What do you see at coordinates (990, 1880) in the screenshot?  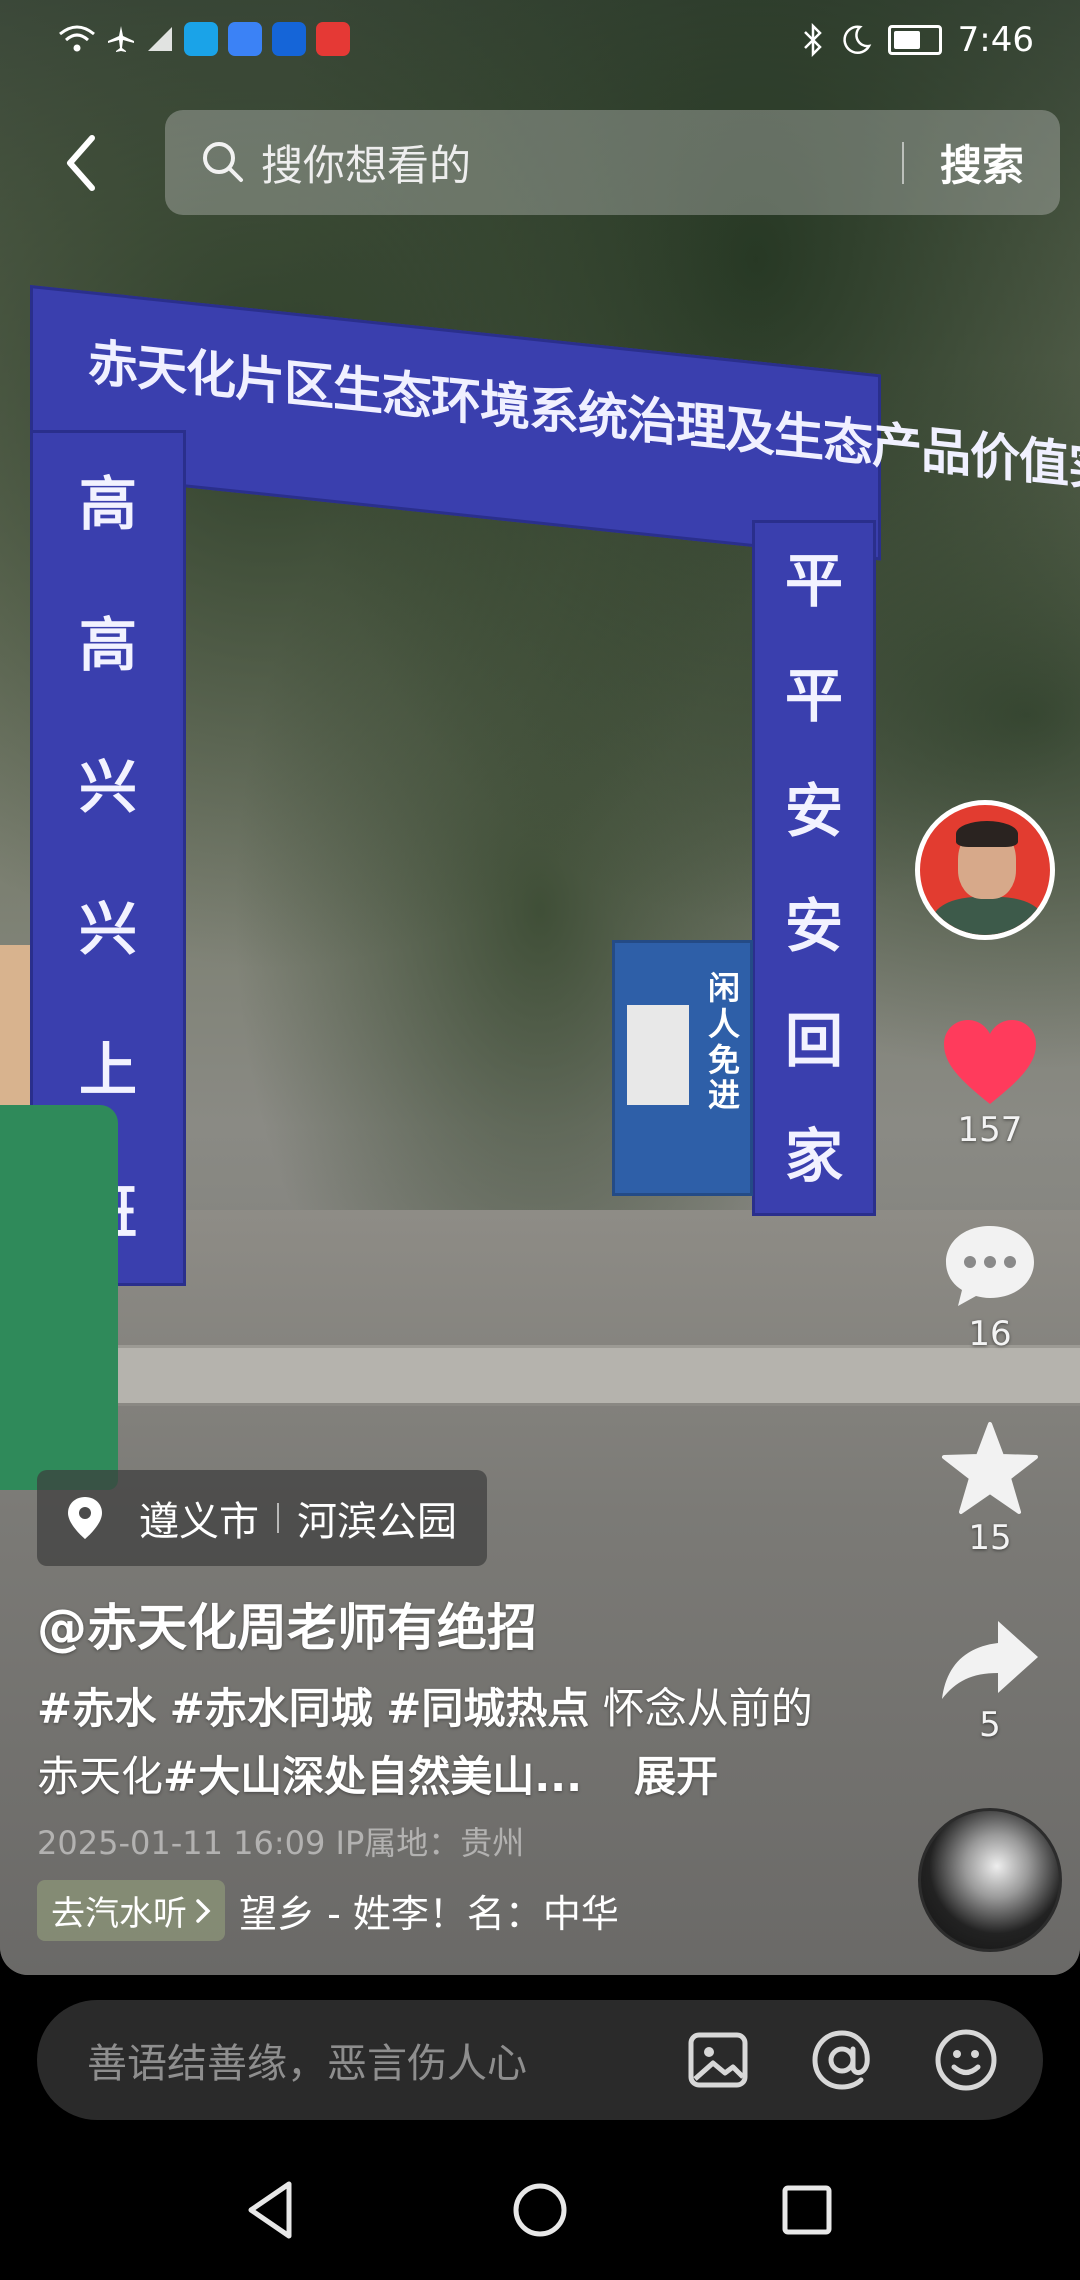 I see `music-disc` at bounding box center [990, 1880].